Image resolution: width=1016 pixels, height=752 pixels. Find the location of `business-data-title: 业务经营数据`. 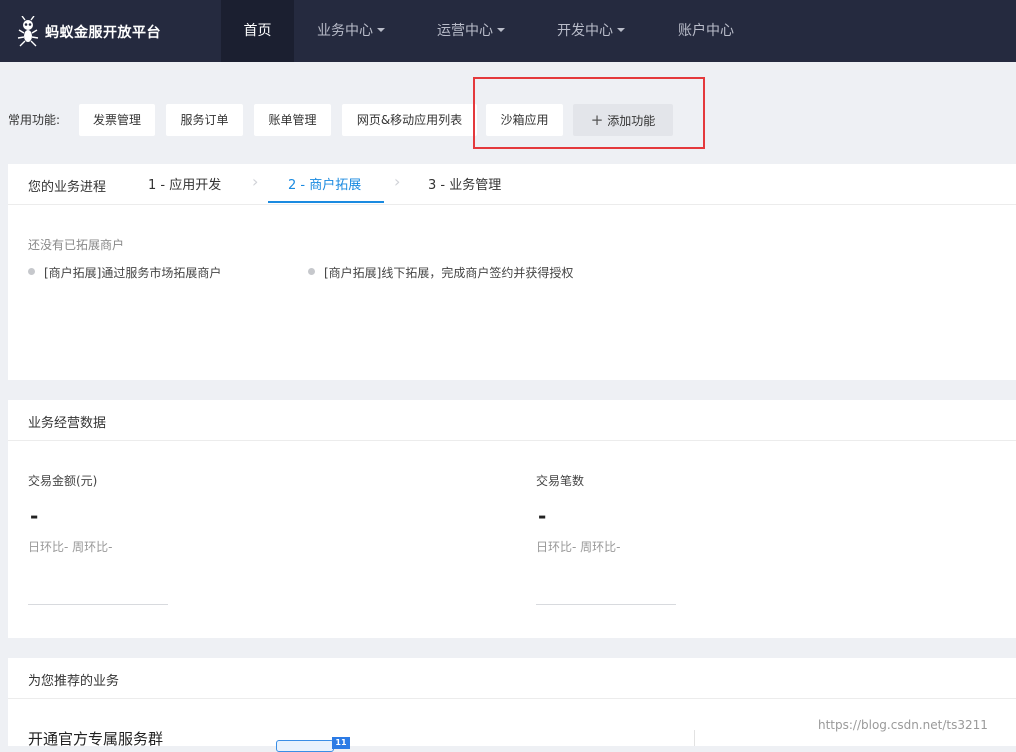

business-data-title: 业务经营数据 is located at coordinates (67, 423).